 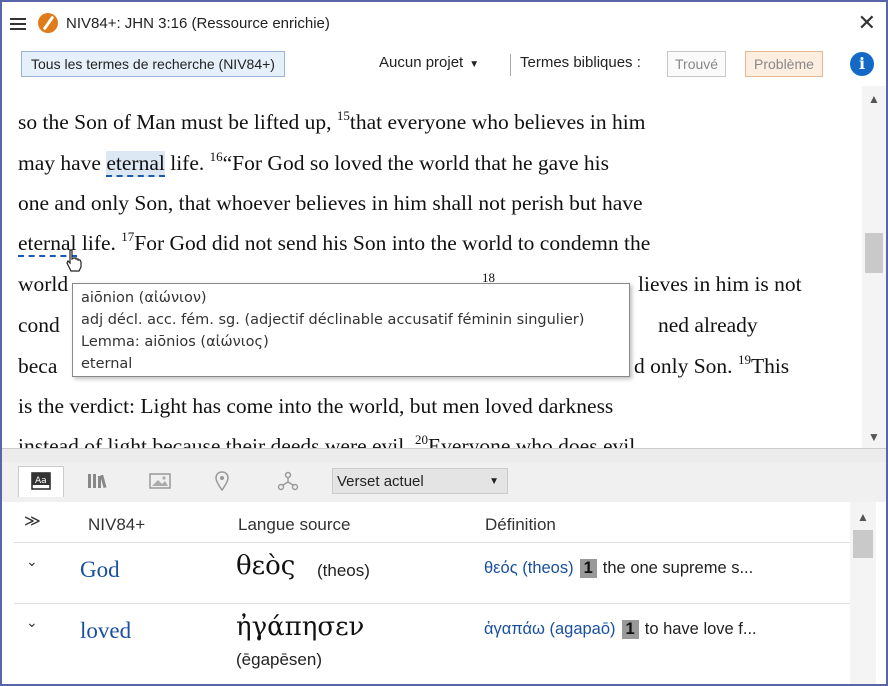 What do you see at coordinates (32, 521) in the screenshot?
I see `collapse-all-icon: ≫` at bounding box center [32, 521].